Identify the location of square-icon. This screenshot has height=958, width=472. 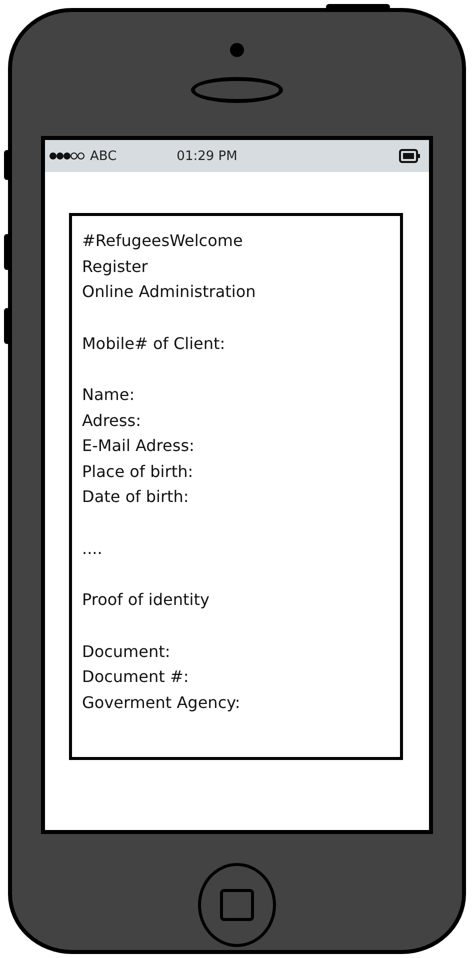
(237, 905).